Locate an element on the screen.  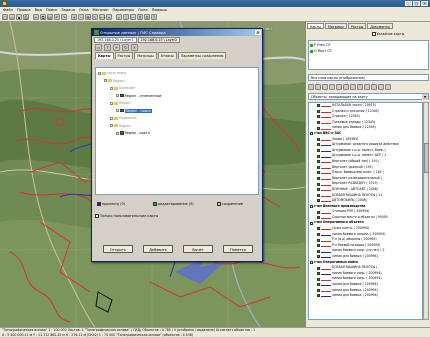
dialog-tab: Атласы is located at coordinates (167, 55).